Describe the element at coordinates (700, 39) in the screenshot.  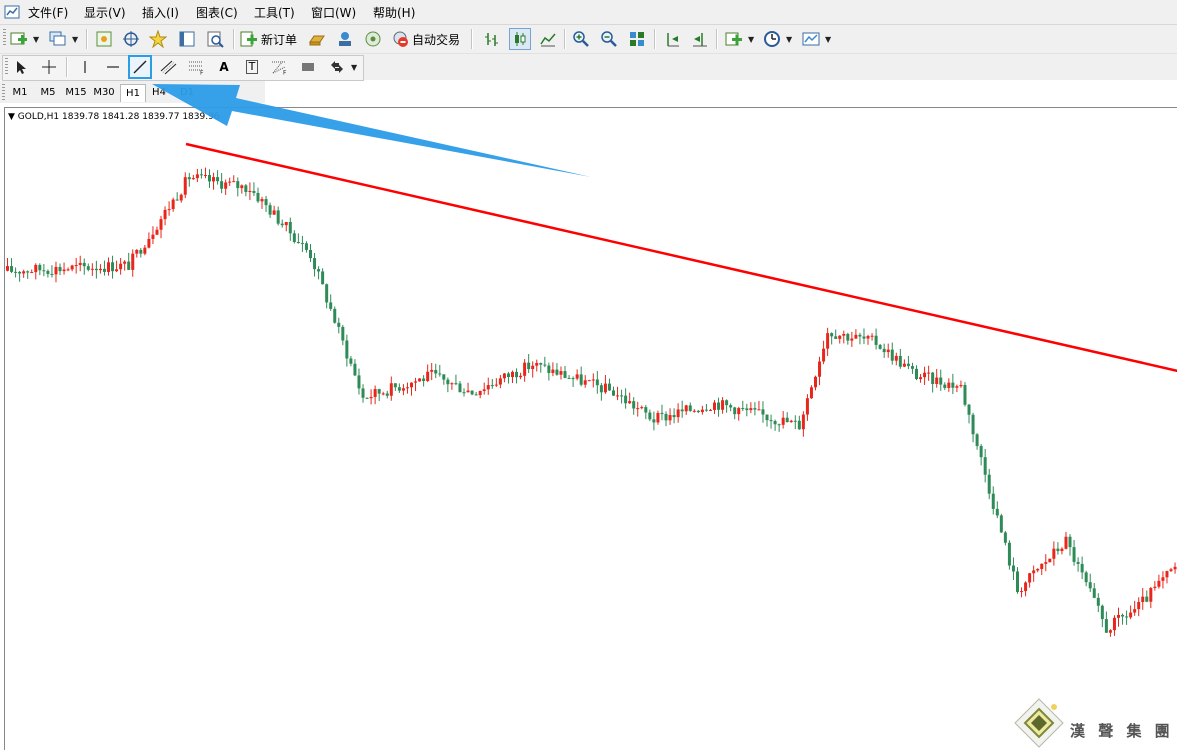
I see `autoscroll-icon` at that location.